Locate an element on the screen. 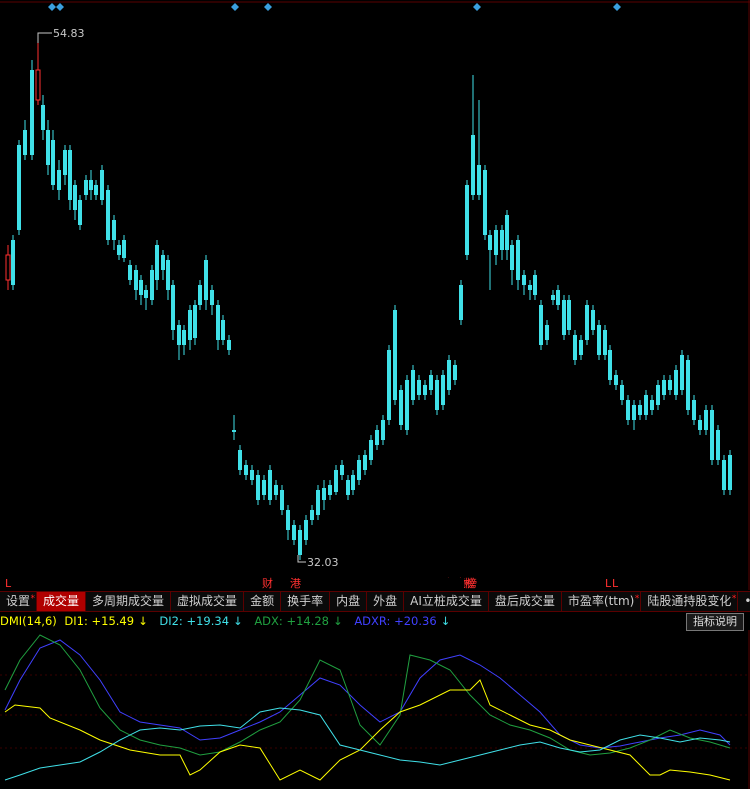  tab-virtual-volume: 虚拟成交量 is located at coordinates (208, 601).